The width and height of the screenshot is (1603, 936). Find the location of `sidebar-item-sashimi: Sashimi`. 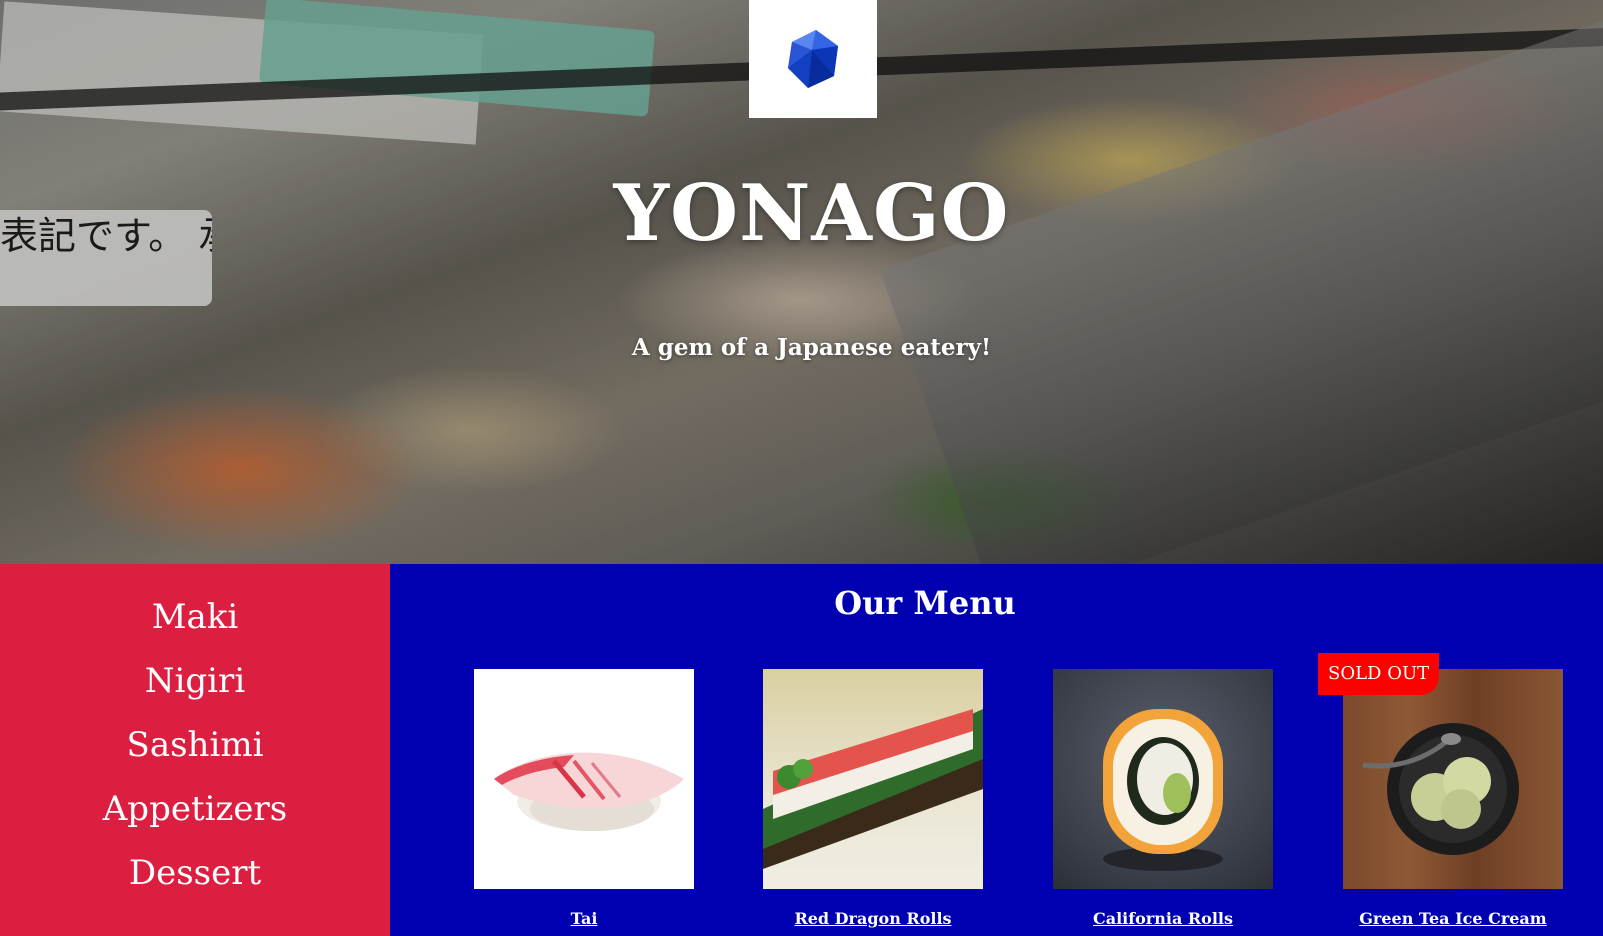

sidebar-item-sashimi: Sashimi is located at coordinates (195, 754).